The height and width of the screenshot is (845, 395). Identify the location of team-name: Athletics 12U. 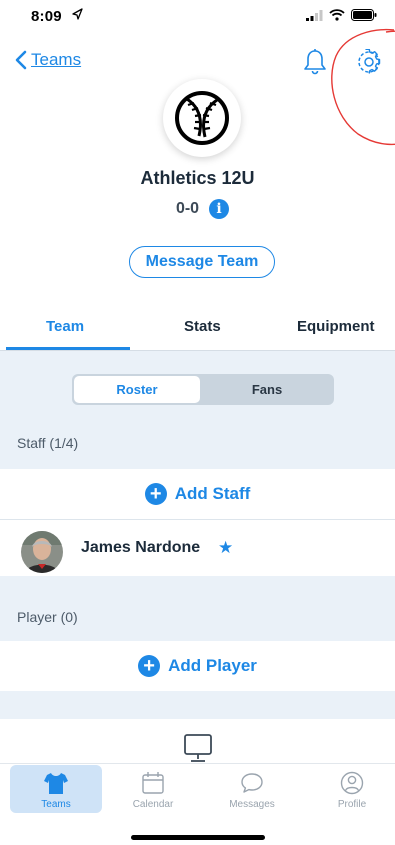
(197, 178).